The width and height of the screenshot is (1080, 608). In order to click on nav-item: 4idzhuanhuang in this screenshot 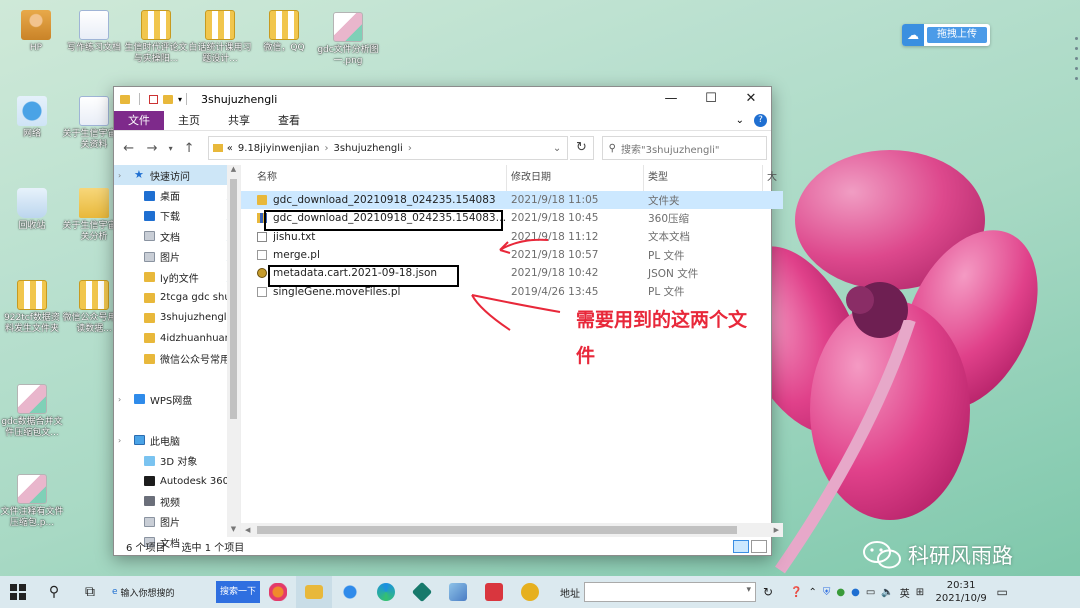, I will do `click(177, 338)`.